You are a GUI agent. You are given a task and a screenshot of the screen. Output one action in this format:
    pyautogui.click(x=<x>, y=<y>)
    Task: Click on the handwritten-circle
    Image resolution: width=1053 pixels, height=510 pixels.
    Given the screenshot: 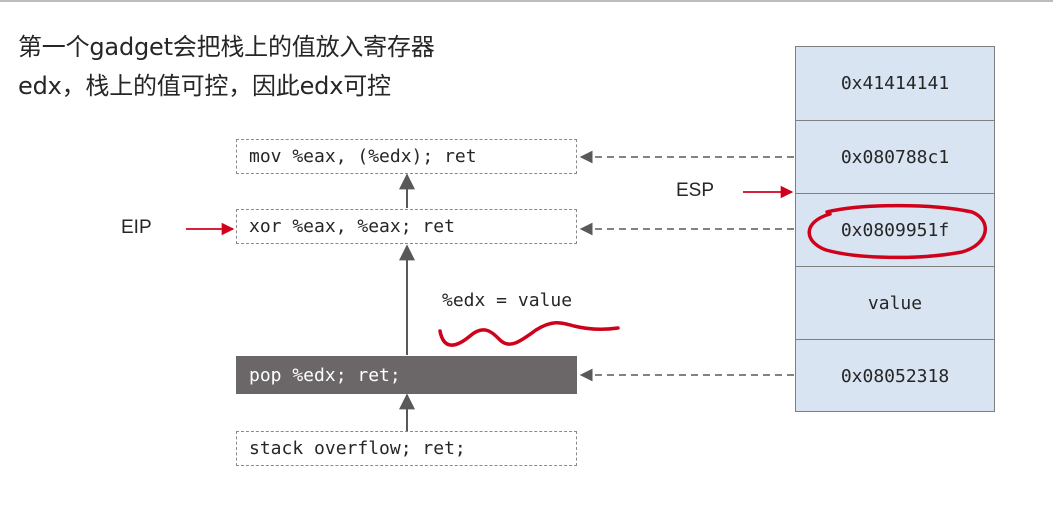 What is the action you would take?
    pyautogui.click(x=897, y=231)
    